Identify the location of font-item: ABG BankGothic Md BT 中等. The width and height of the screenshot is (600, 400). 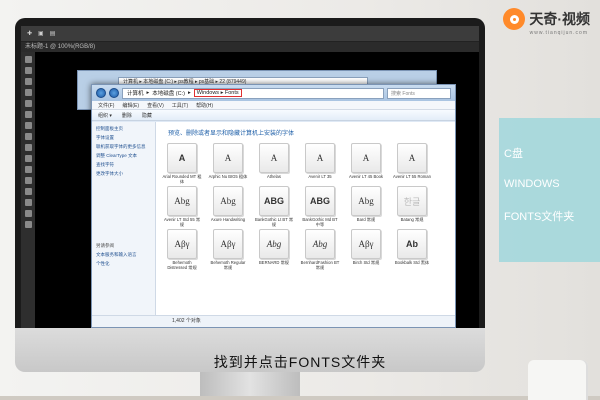
(320, 206).